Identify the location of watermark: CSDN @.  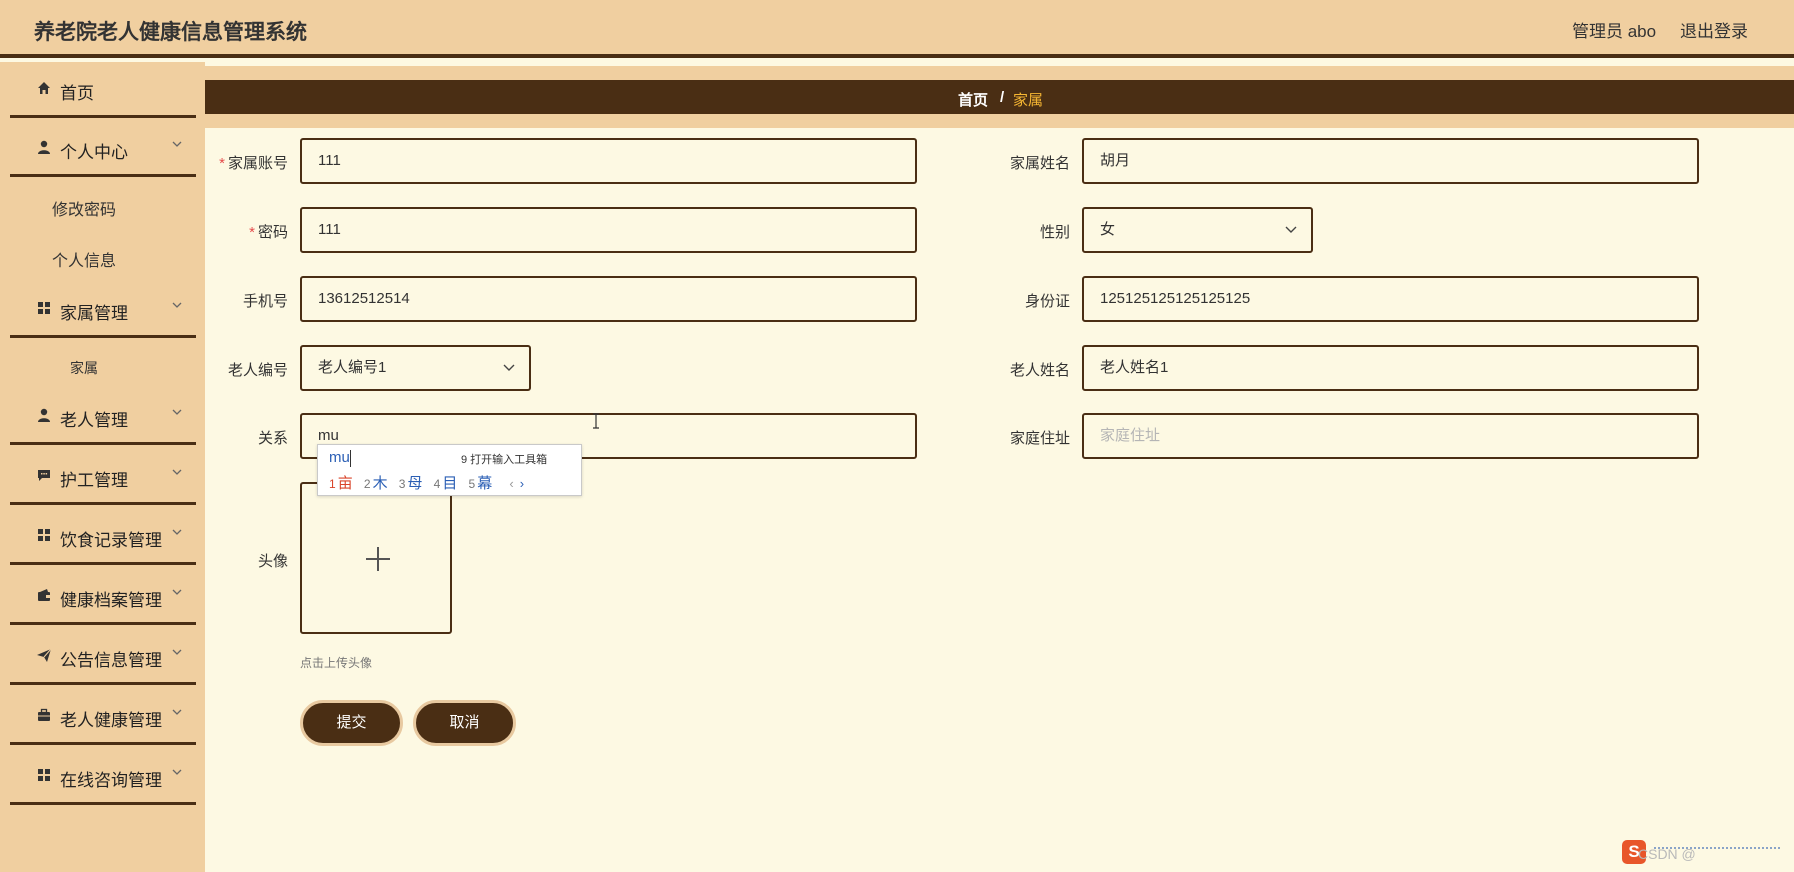
(1667, 854).